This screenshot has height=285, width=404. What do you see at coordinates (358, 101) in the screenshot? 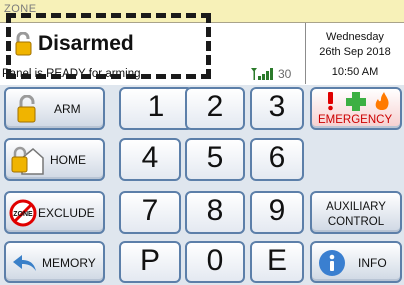
I see `alert-medical-fire-icons` at bounding box center [358, 101].